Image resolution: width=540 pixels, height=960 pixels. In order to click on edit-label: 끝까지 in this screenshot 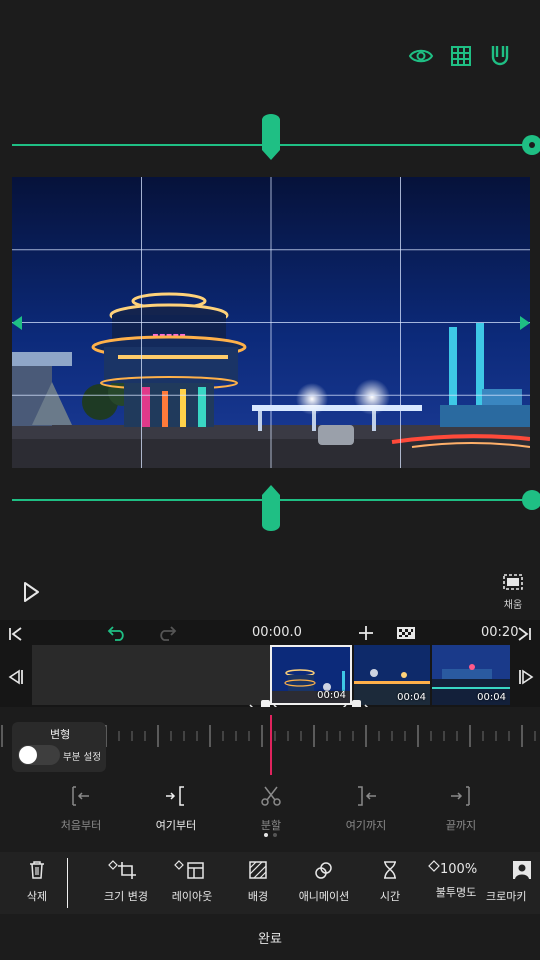, I will do `click(461, 825)`.